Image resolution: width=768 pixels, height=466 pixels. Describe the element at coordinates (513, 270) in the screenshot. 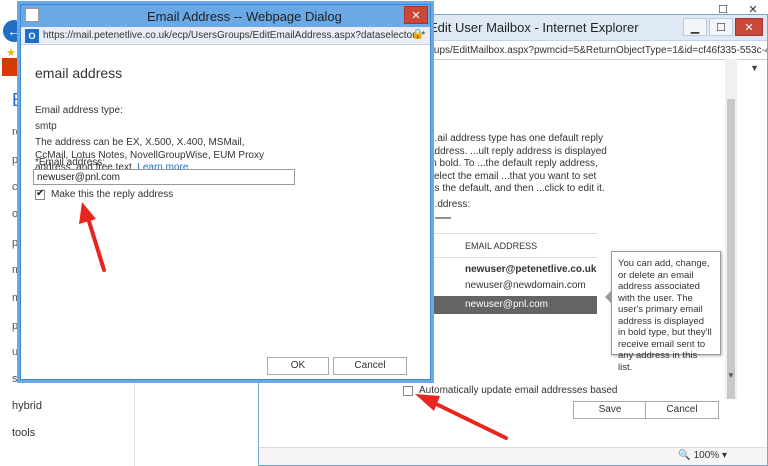

I see `table-row: newuser@petenetlive.co.uk` at that location.